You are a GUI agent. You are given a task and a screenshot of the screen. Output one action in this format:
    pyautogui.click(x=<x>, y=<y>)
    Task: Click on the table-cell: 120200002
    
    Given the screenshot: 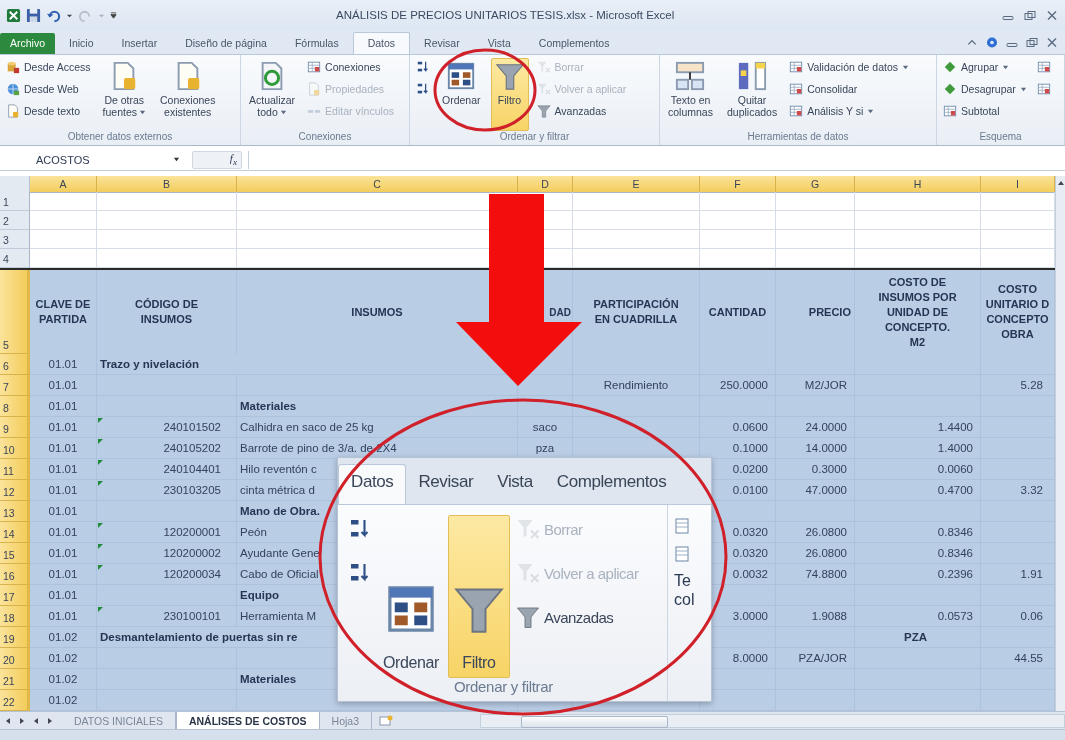 What is the action you would take?
    pyautogui.click(x=167, y=553)
    